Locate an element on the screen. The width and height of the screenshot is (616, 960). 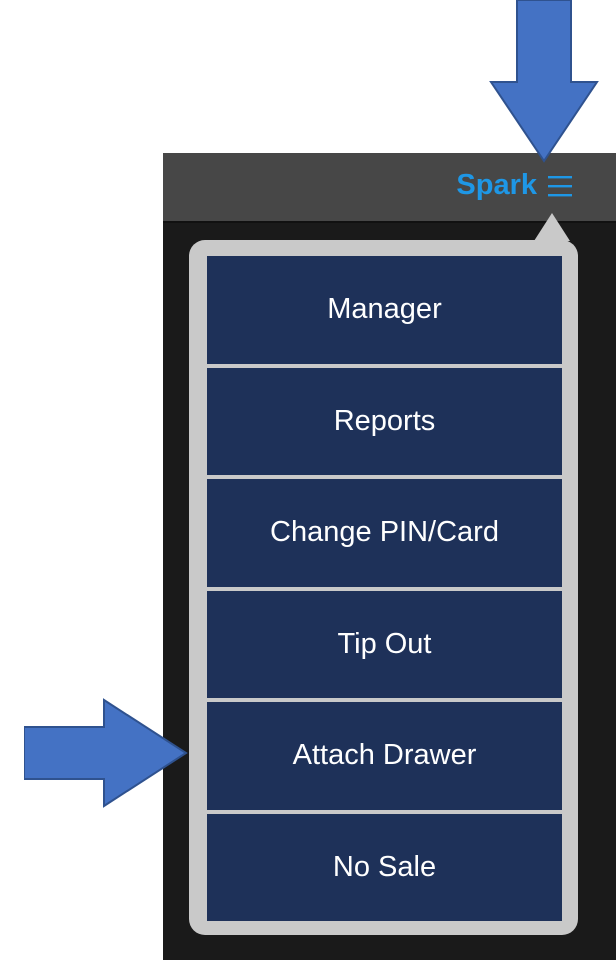
menu-item-no-sale: No Sale is located at coordinates (384, 867).